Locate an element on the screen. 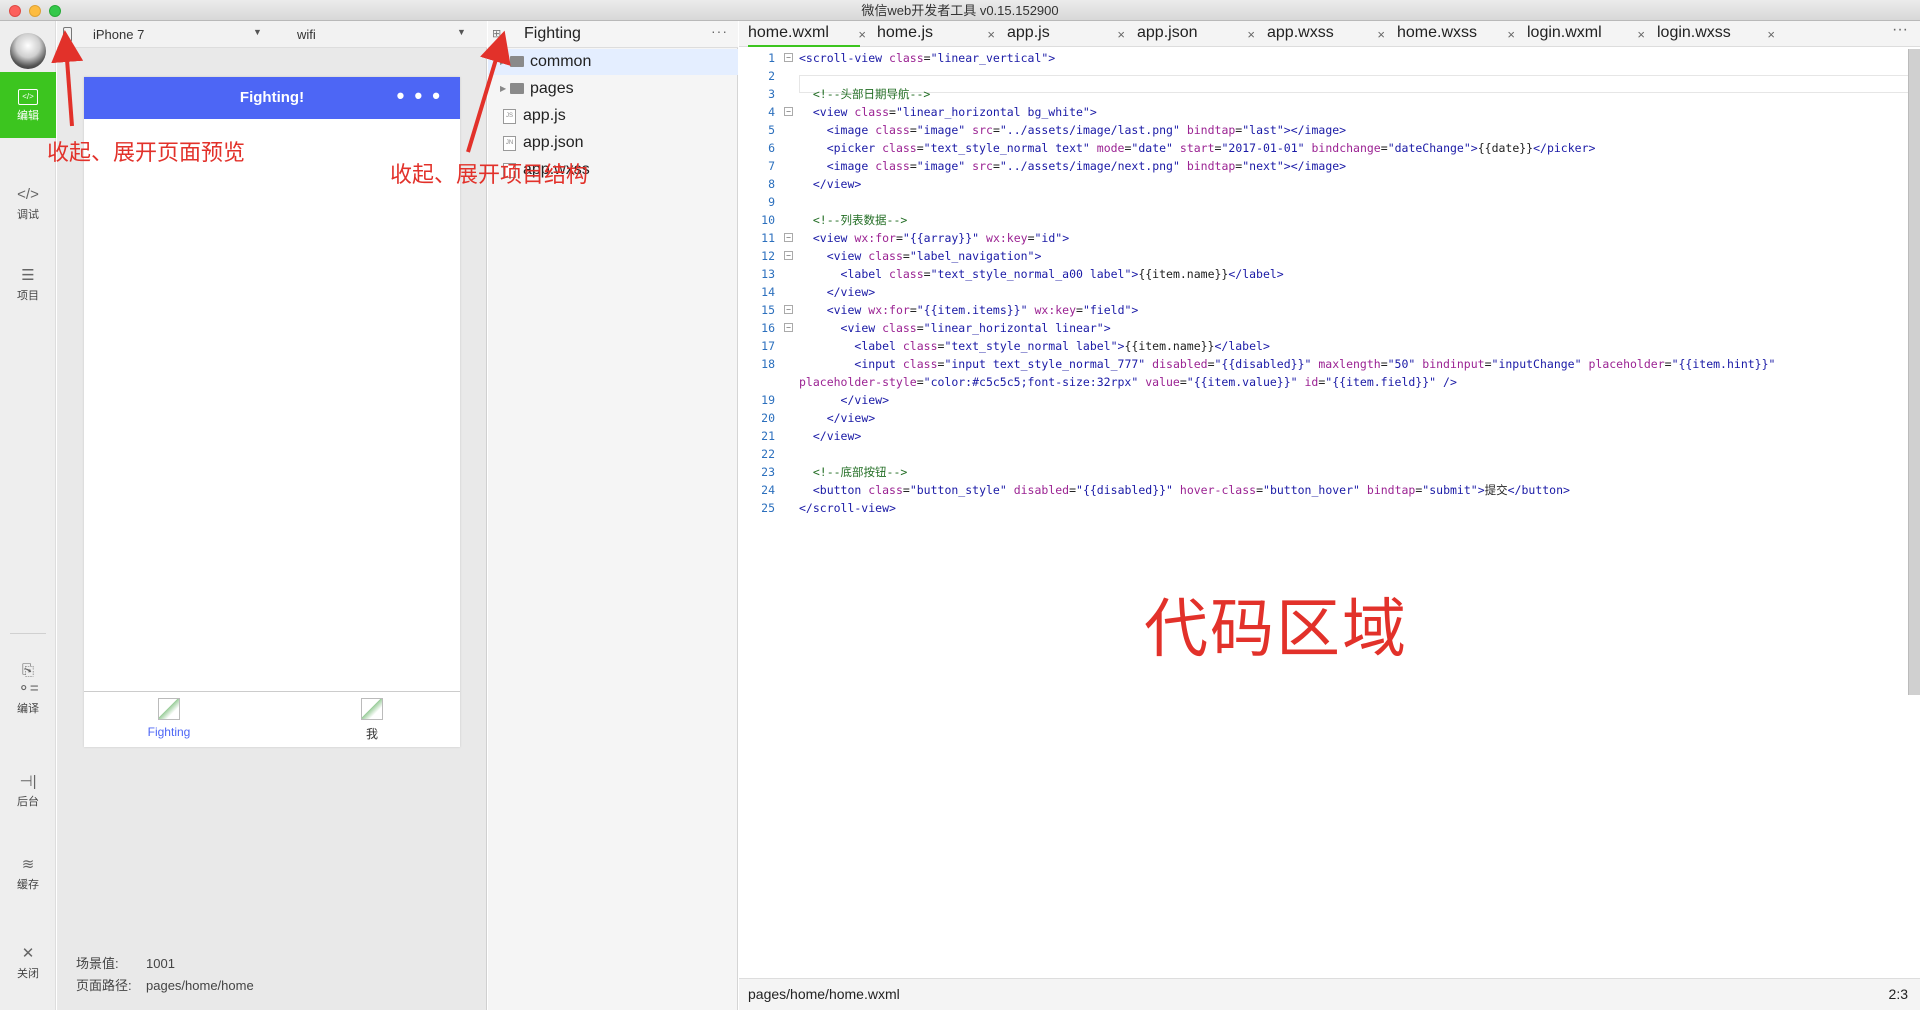  tree-item-common: ▶ common is located at coordinates (613, 62).